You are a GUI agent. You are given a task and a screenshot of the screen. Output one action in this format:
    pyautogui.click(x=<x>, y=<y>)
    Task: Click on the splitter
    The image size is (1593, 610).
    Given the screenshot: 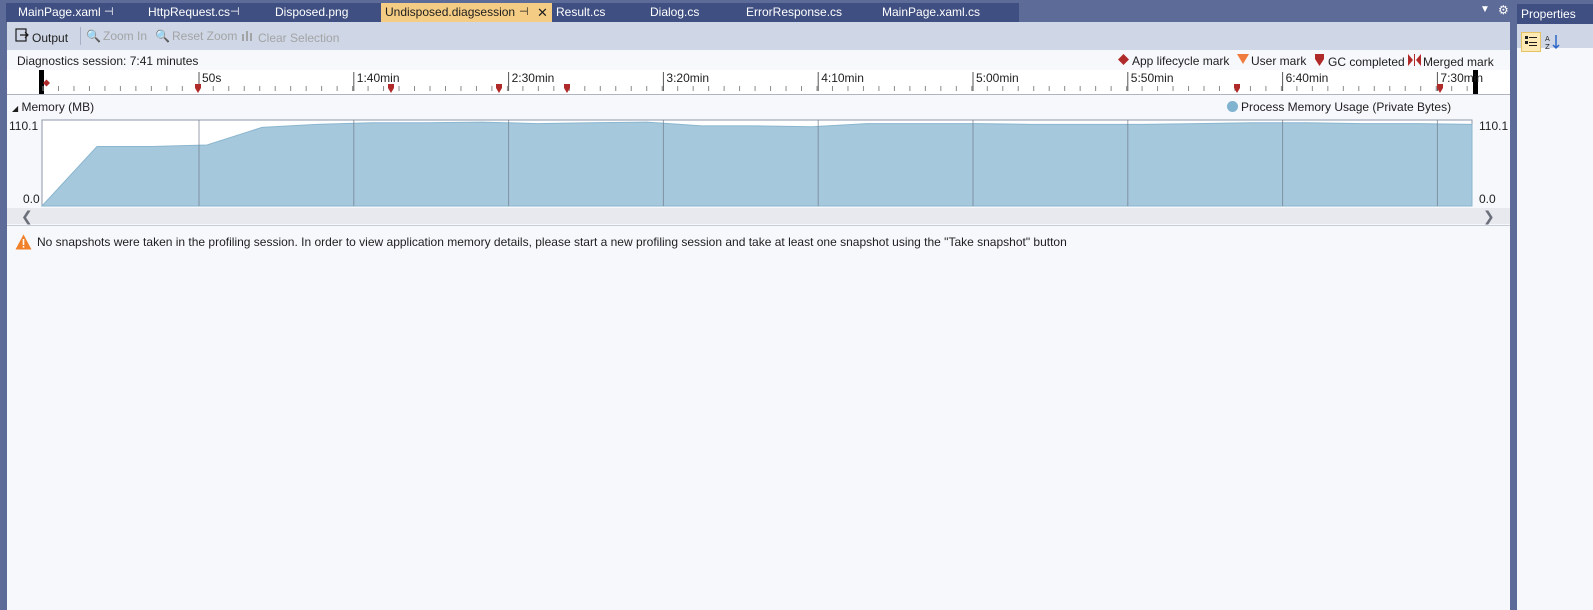 What is the action you would take?
    pyautogui.click(x=758, y=225)
    